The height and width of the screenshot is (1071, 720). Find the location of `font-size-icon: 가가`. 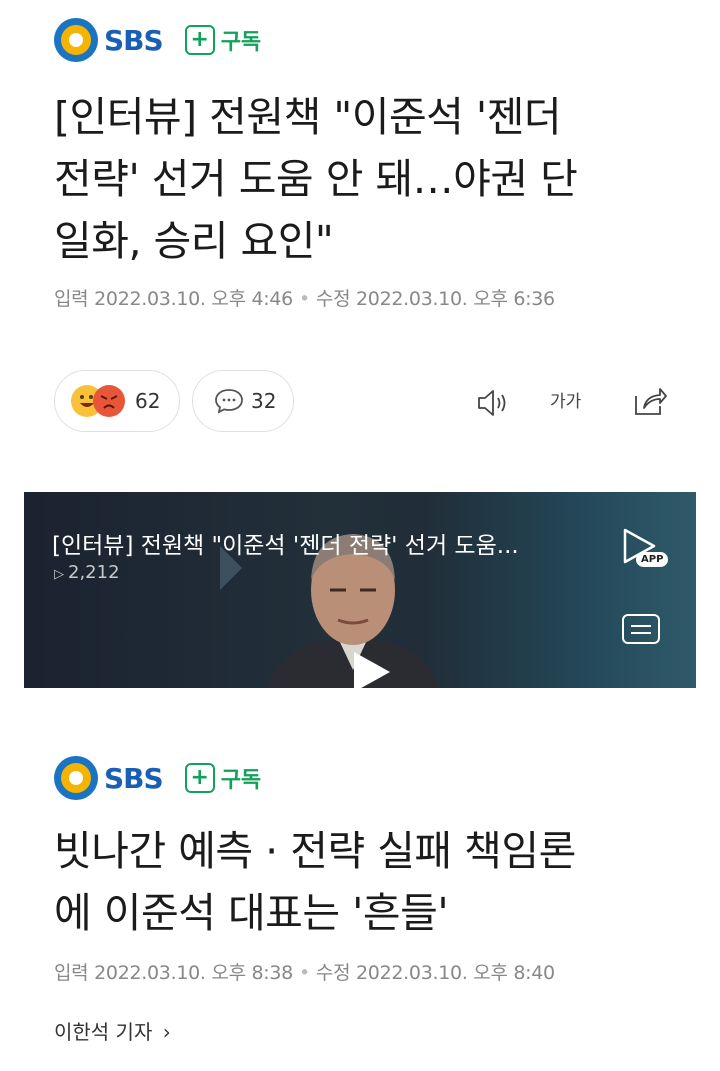

font-size-icon: 가가 is located at coordinates (565, 398).